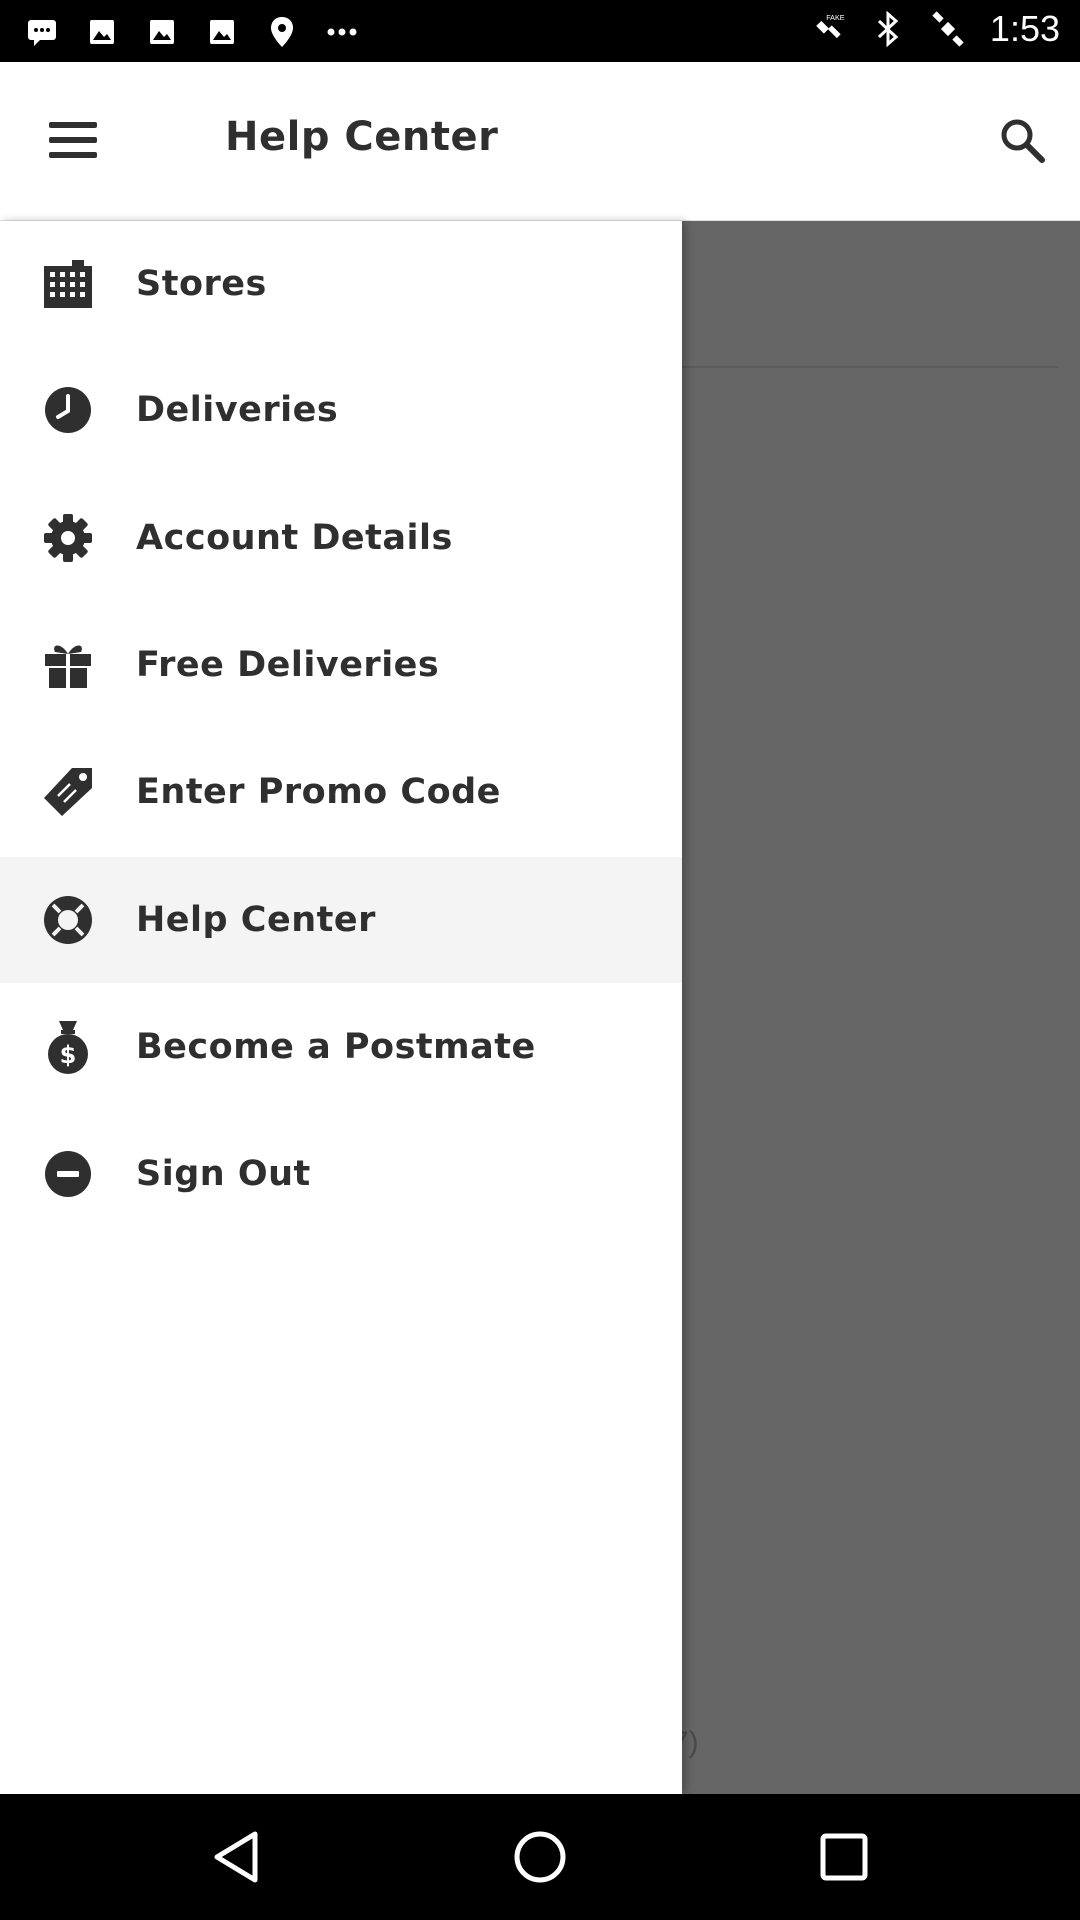 The image size is (1080, 1920). I want to click on fake-gps-icon: FAKE, so click(828, 29).